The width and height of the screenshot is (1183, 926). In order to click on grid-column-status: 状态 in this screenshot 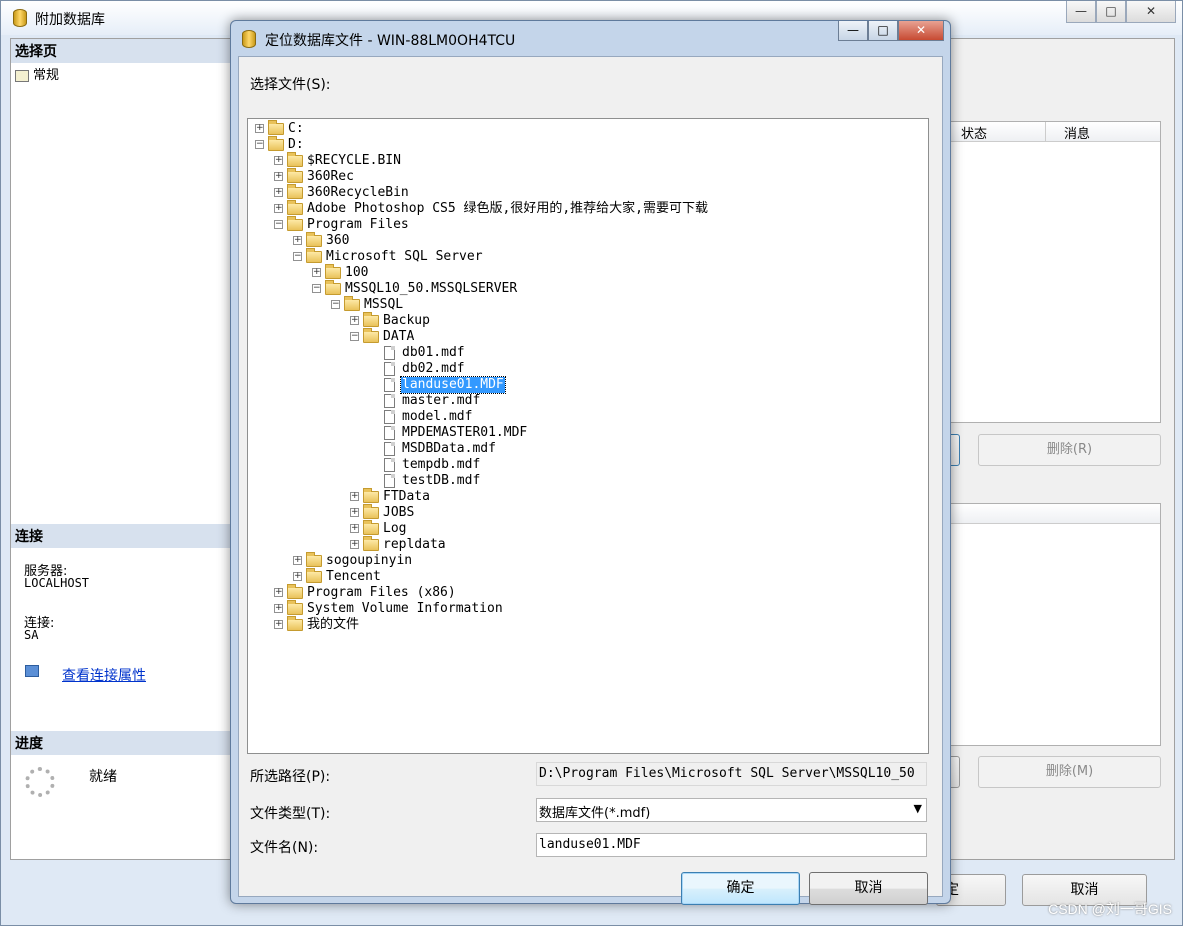, I will do `click(991, 132)`.